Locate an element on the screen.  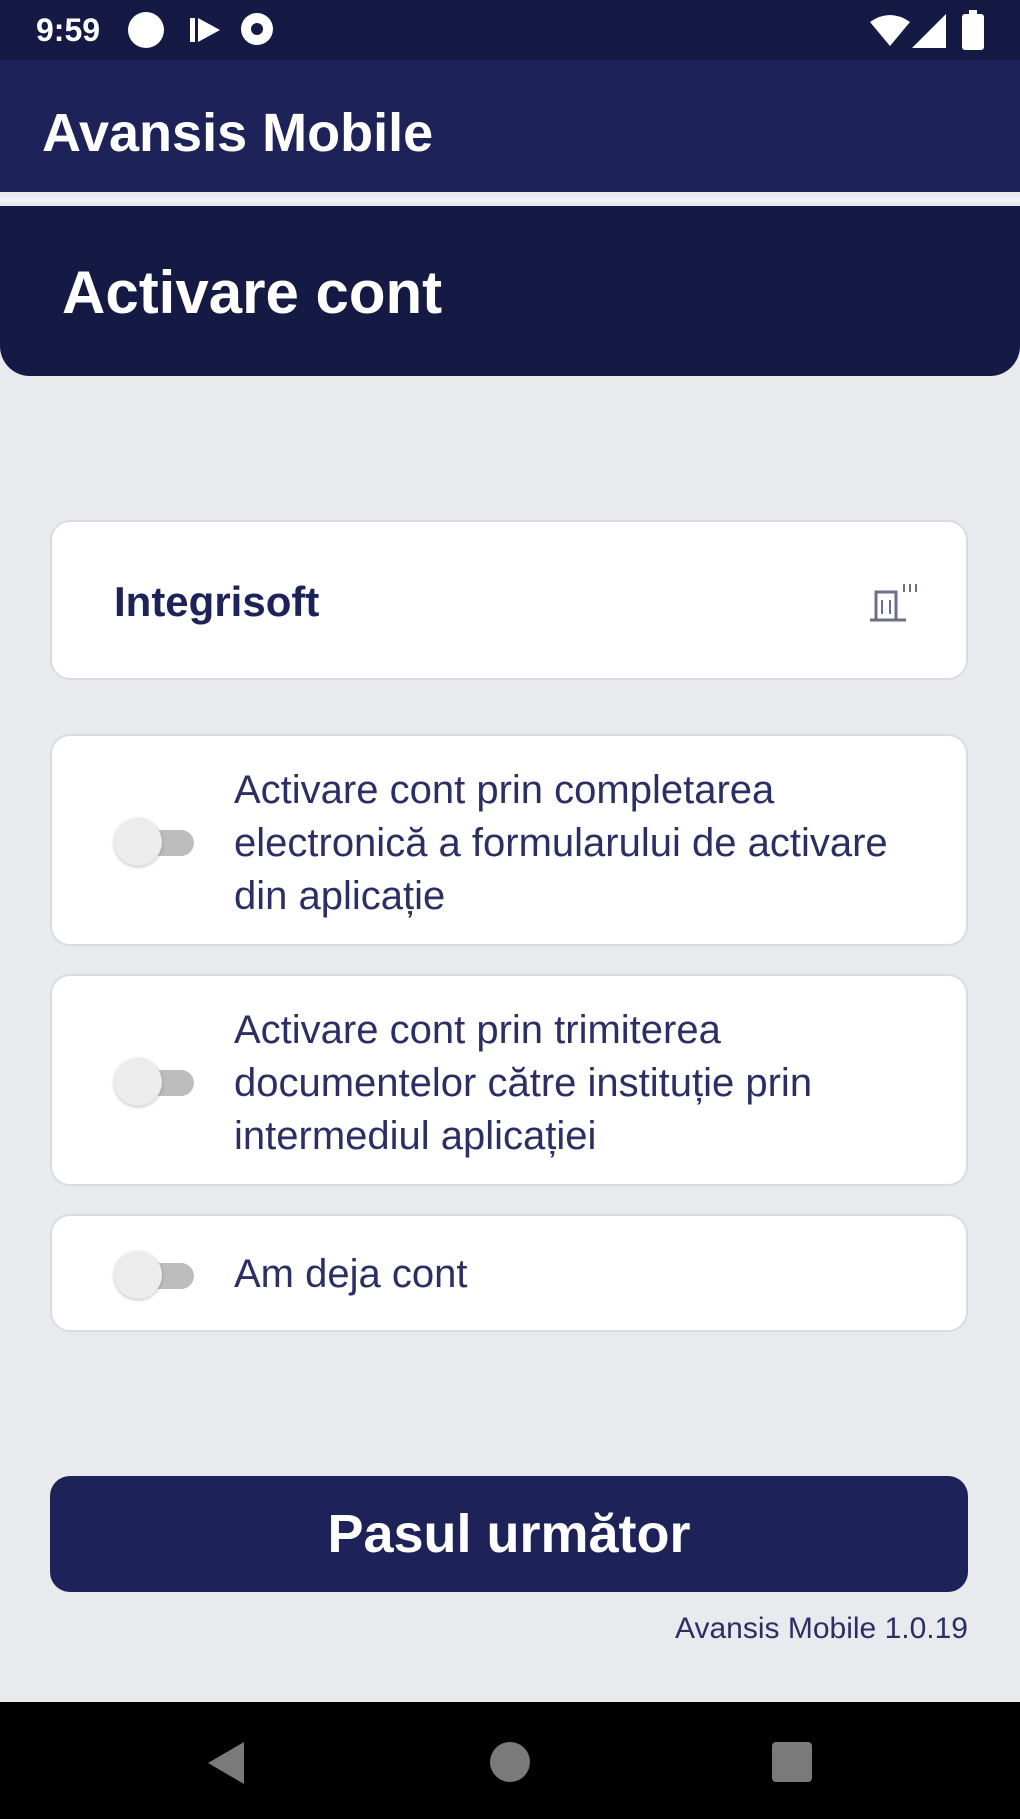
page-title: Activare cont is located at coordinates (252, 292).